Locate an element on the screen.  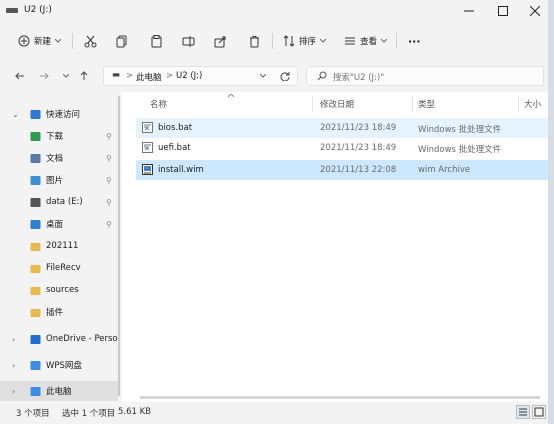
address-field: ▬ > 此电脑 > U2 (J:) is located at coordinates (200, 76).